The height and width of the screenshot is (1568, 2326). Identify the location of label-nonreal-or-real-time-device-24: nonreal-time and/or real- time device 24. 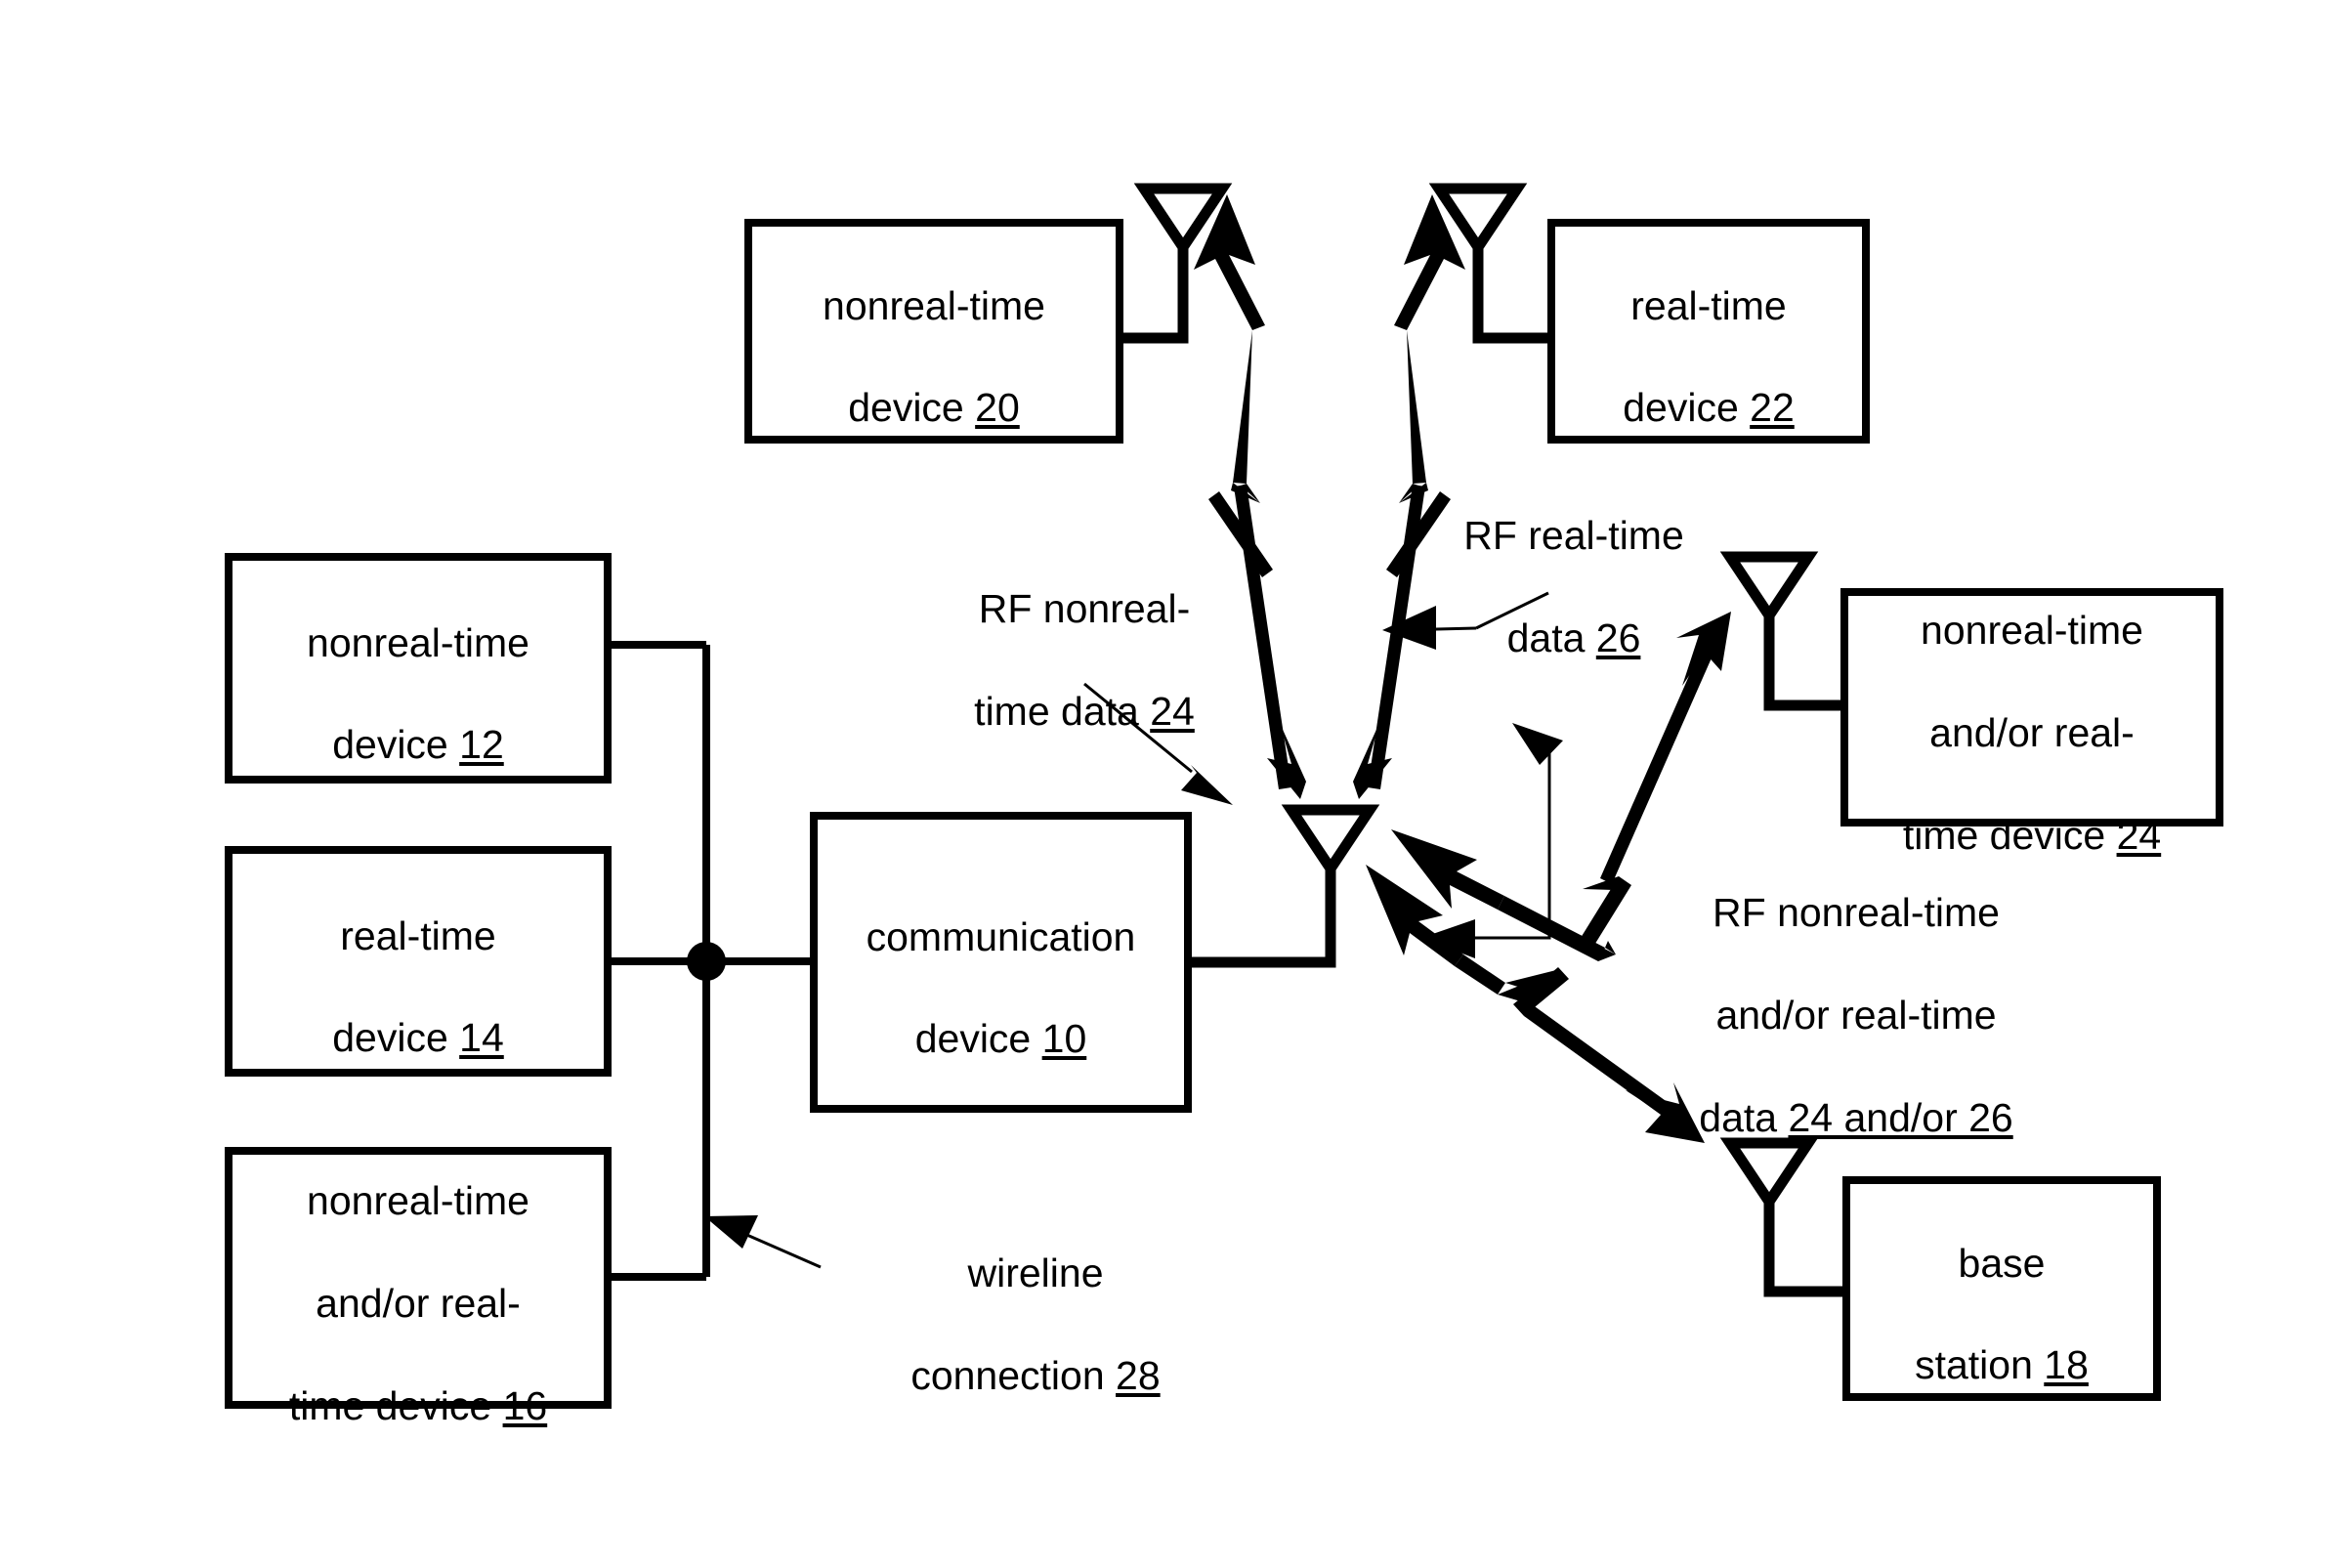
(2032, 725).